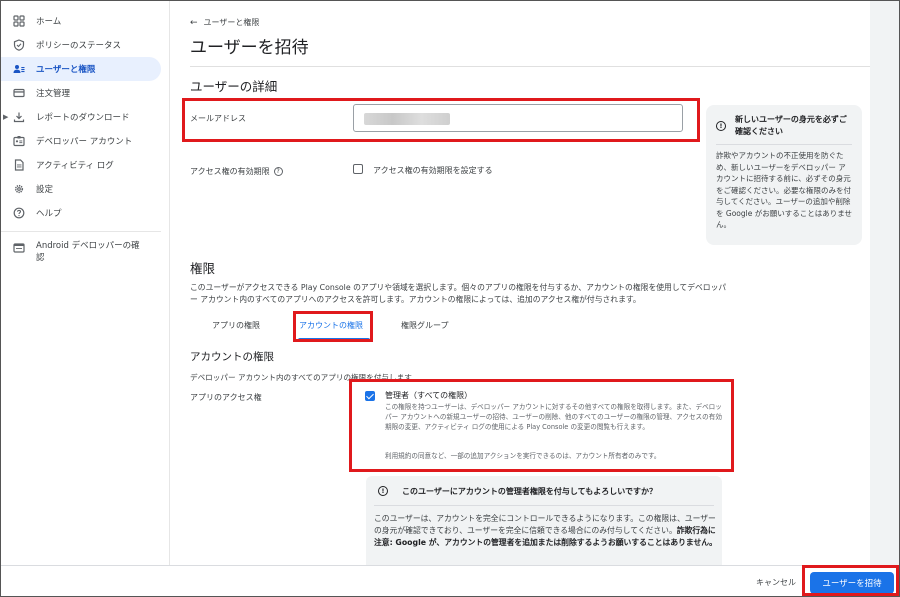  Describe the element at coordinates (358, 169) in the screenshot. I see `expiry-checkbox` at that location.